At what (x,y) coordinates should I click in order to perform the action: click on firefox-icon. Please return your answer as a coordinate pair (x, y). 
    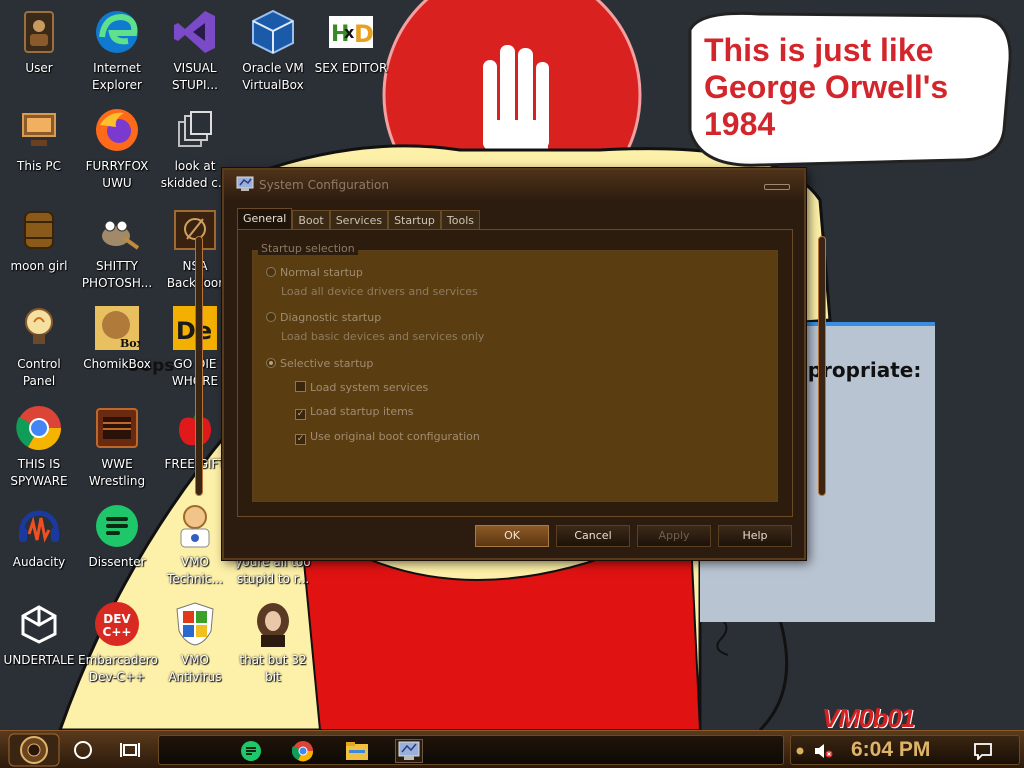
    Looking at the image, I should click on (117, 130).